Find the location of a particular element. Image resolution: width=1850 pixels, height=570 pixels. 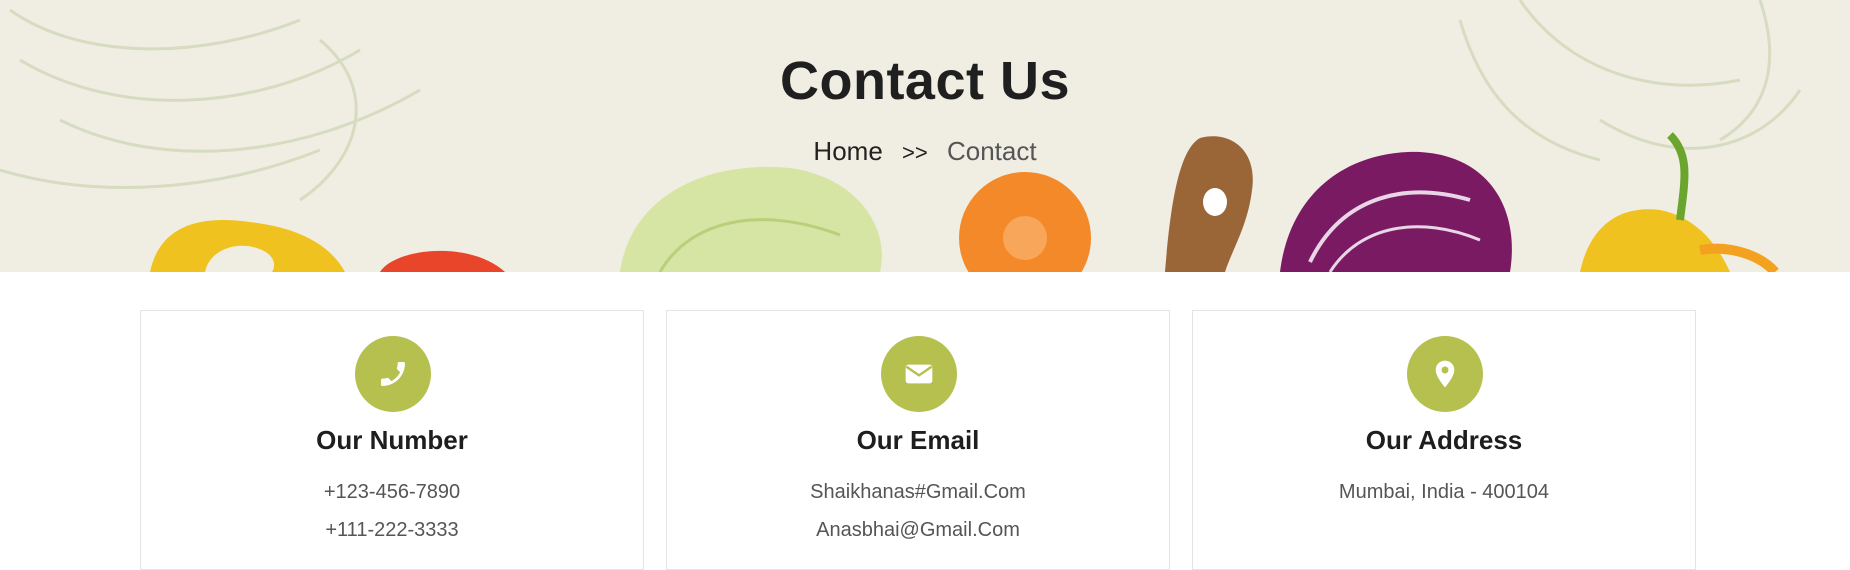

card-title: Our Address is located at coordinates (1444, 440).